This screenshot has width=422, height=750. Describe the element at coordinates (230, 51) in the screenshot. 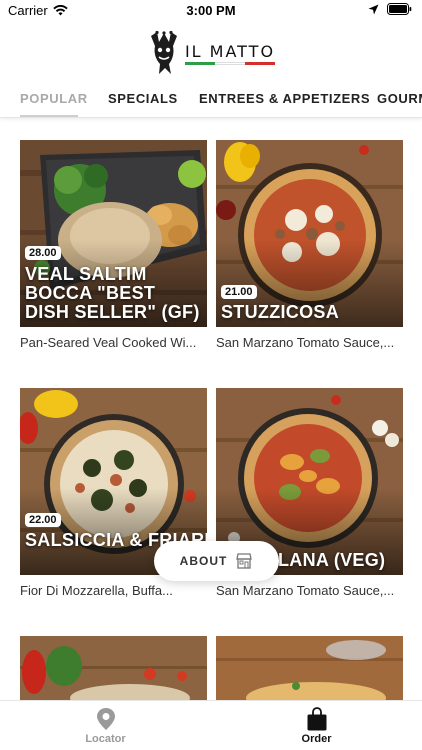

I see `logo-wordmark: IL MATTO` at that location.